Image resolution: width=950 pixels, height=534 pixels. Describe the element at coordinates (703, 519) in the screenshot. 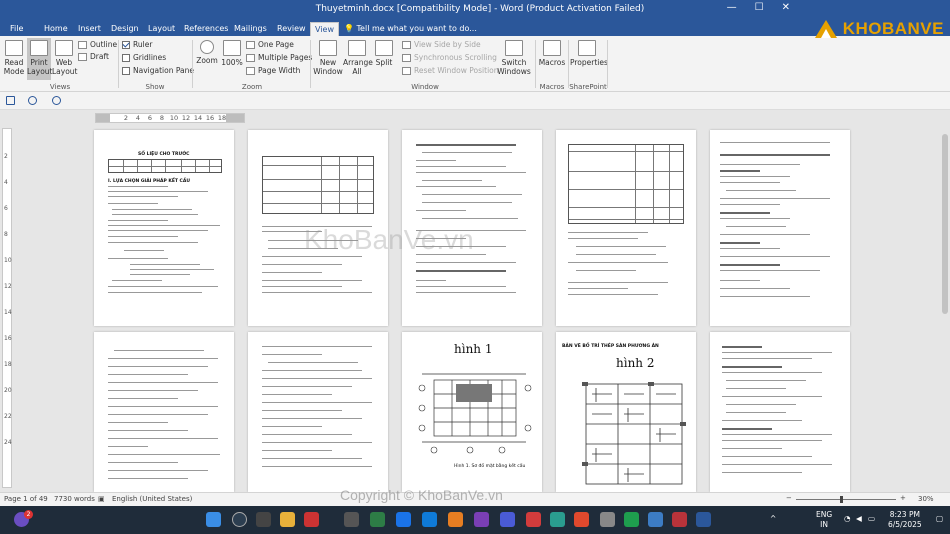

I see `word-icon` at that location.